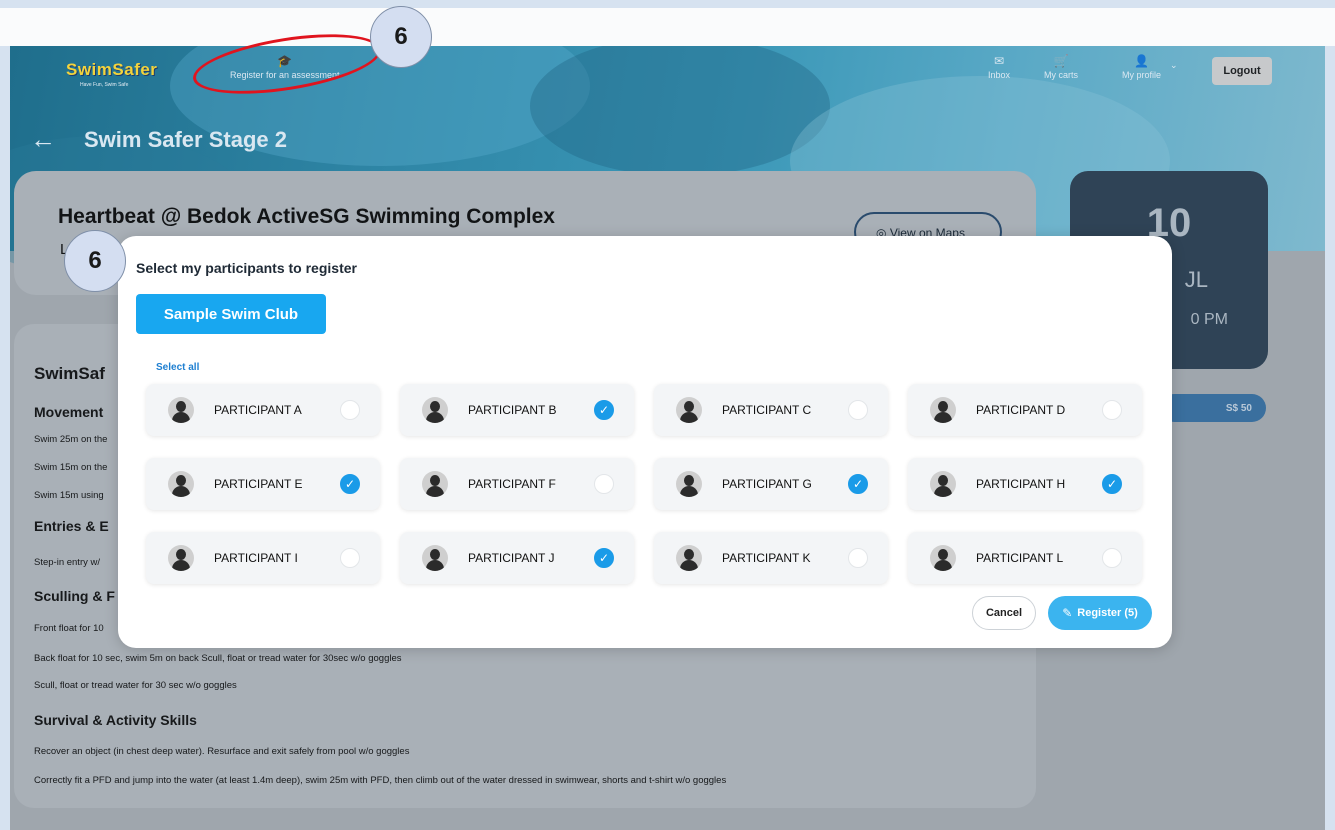  Describe the element at coordinates (1061, 75) in the screenshot. I see `nav-my-carts-label: My carts` at that location.